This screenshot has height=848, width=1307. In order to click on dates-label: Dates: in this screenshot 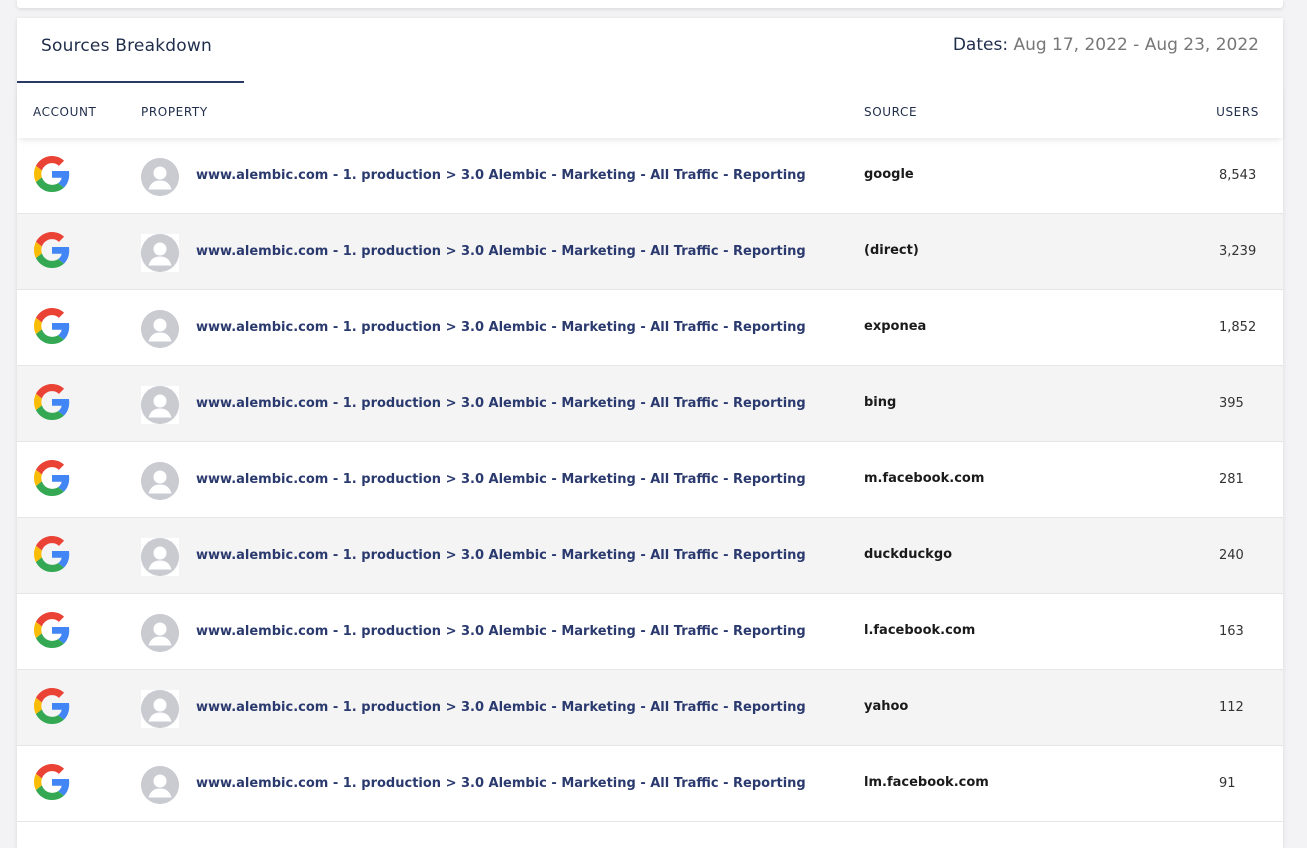, I will do `click(980, 45)`.